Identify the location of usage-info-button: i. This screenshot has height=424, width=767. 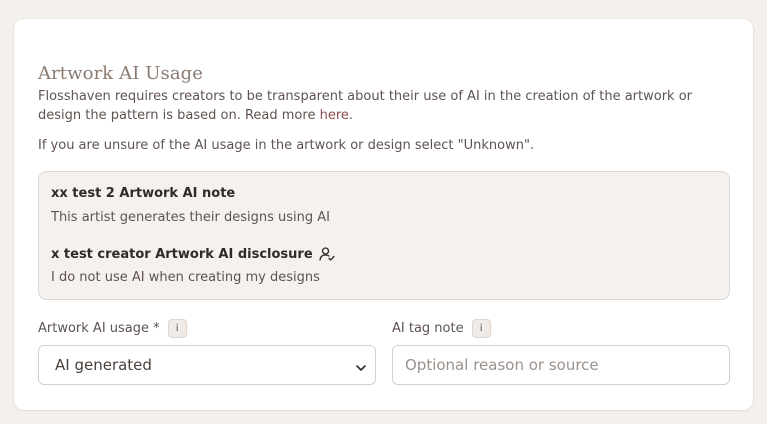
(177, 328).